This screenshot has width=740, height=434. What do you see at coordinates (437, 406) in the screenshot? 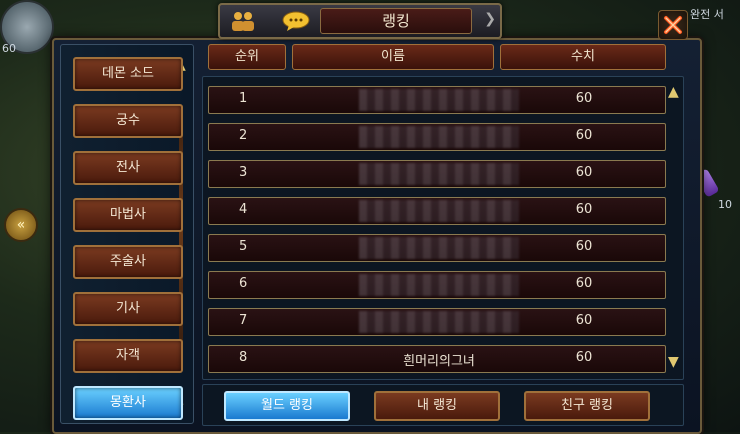
I see `tab-my-ranking: 내 랭킹` at bounding box center [437, 406].